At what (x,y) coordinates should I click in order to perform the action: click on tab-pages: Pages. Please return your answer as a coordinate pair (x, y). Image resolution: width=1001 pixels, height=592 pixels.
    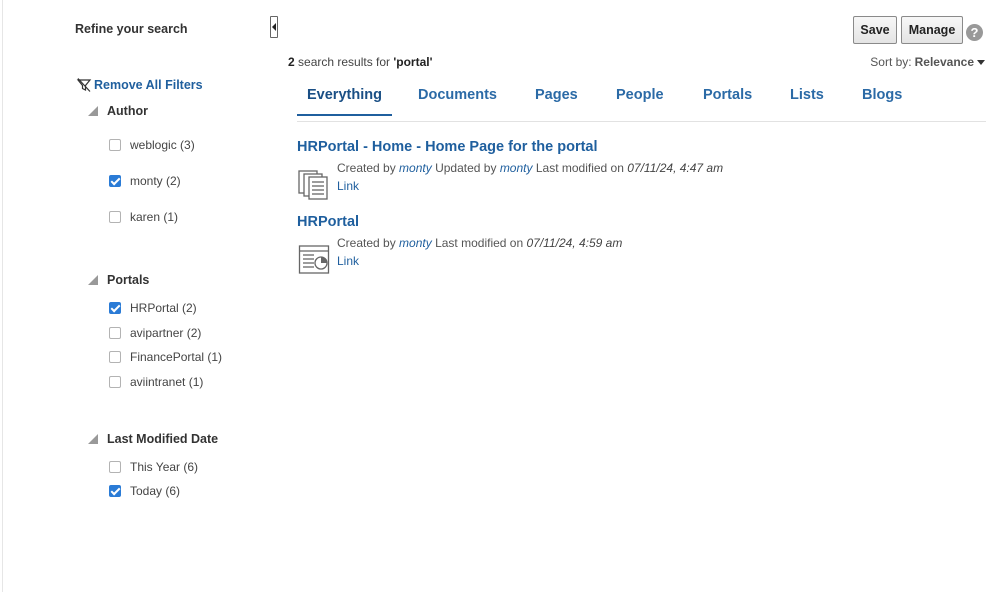
    Looking at the image, I should click on (556, 100).